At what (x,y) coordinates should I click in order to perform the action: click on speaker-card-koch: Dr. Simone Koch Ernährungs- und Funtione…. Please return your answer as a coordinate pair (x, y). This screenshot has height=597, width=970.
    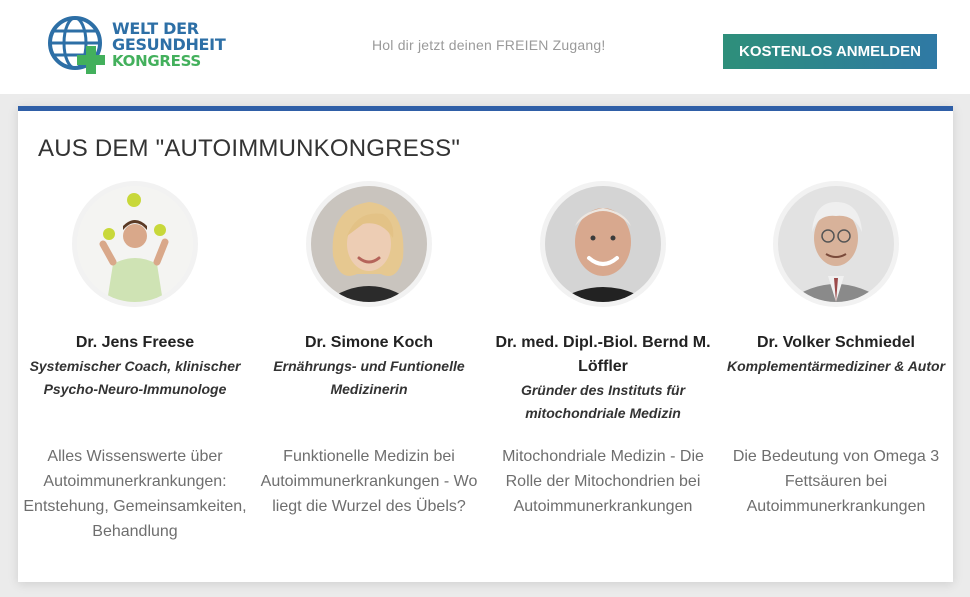
    Looking at the image, I should click on (369, 291).